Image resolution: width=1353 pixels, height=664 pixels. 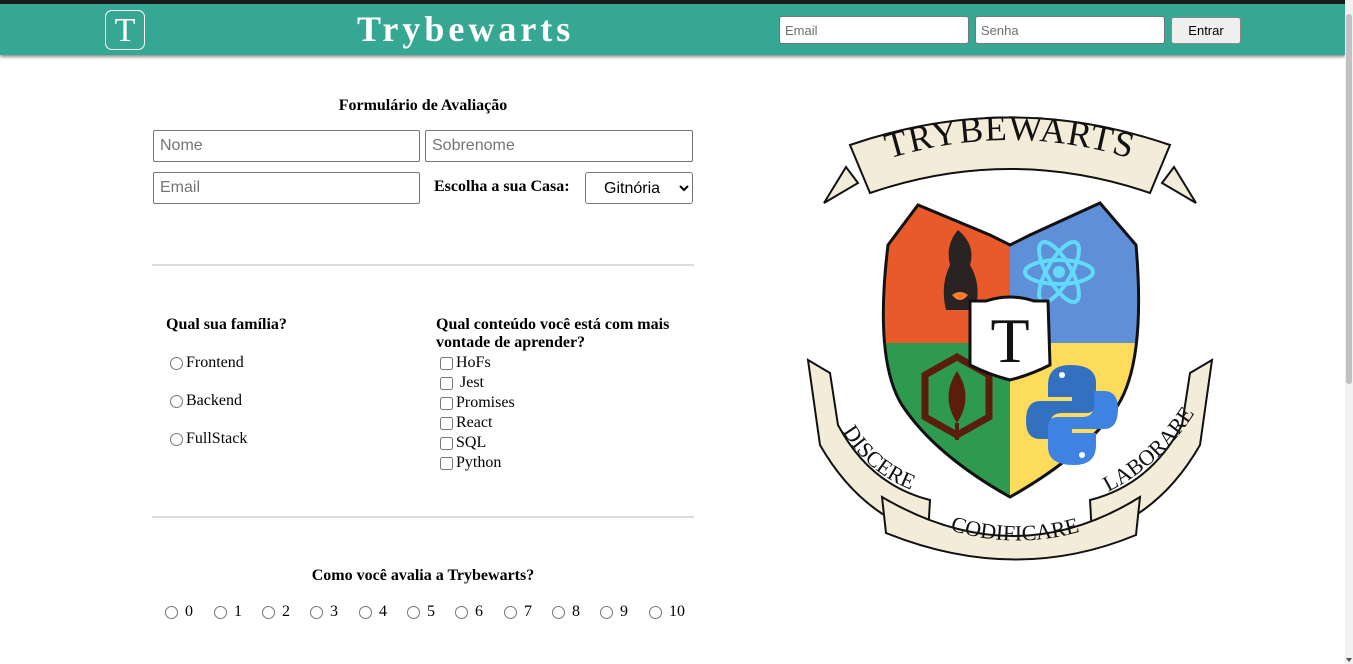 What do you see at coordinates (1206, 30) in the screenshot?
I see `login-button: Entrar` at bounding box center [1206, 30].